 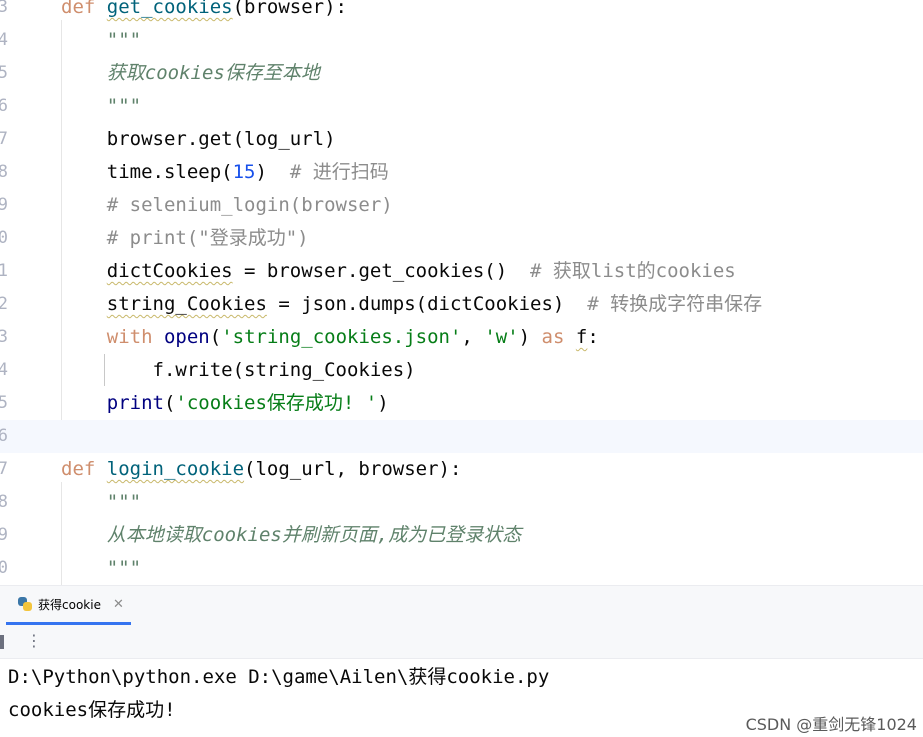 I want to click on code-token: print, so click(x=135, y=403).